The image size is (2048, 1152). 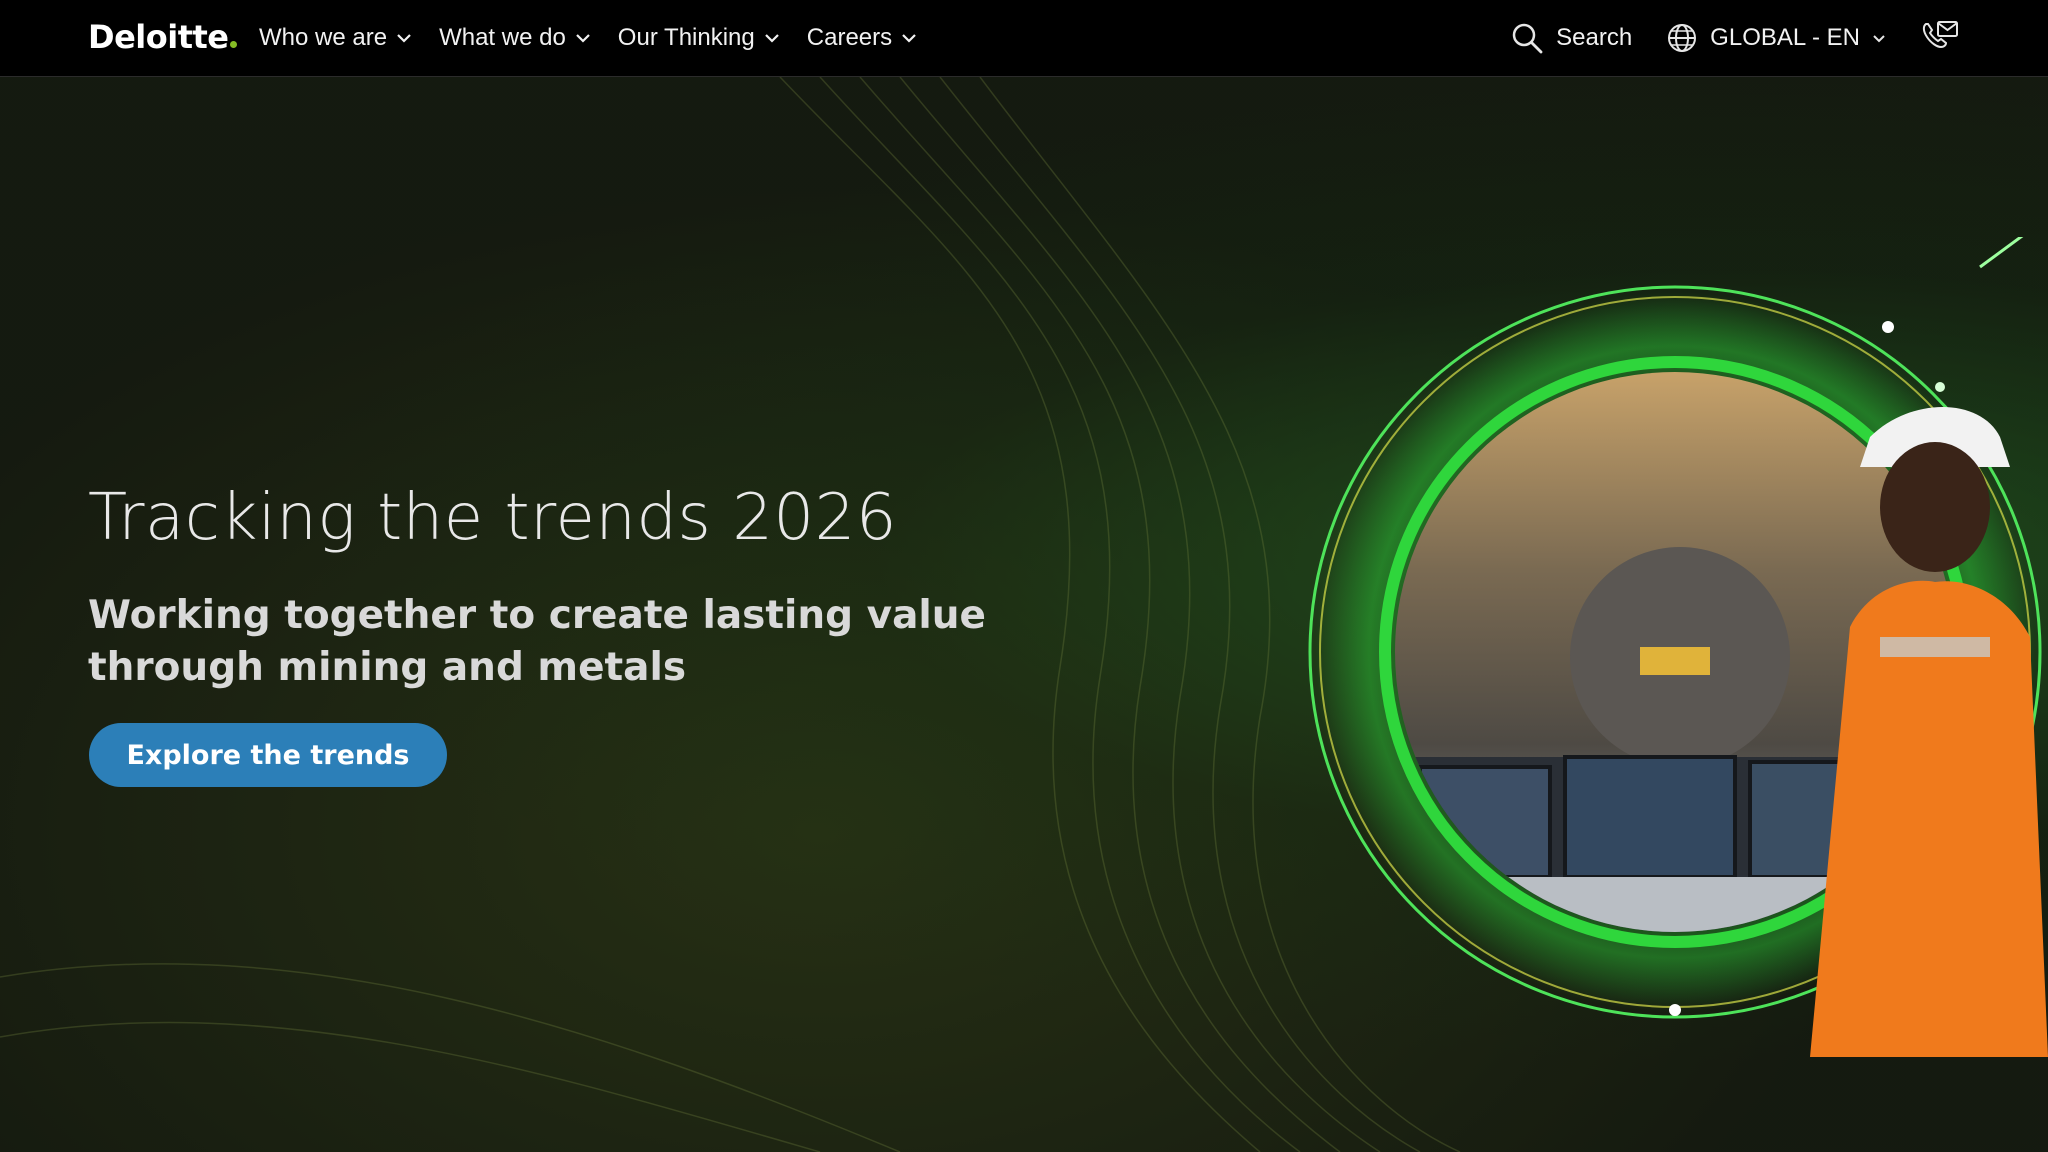 What do you see at coordinates (158, 37) in the screenshot?
I see `logo-text: Deloitte` at bounding box center [158, 37].